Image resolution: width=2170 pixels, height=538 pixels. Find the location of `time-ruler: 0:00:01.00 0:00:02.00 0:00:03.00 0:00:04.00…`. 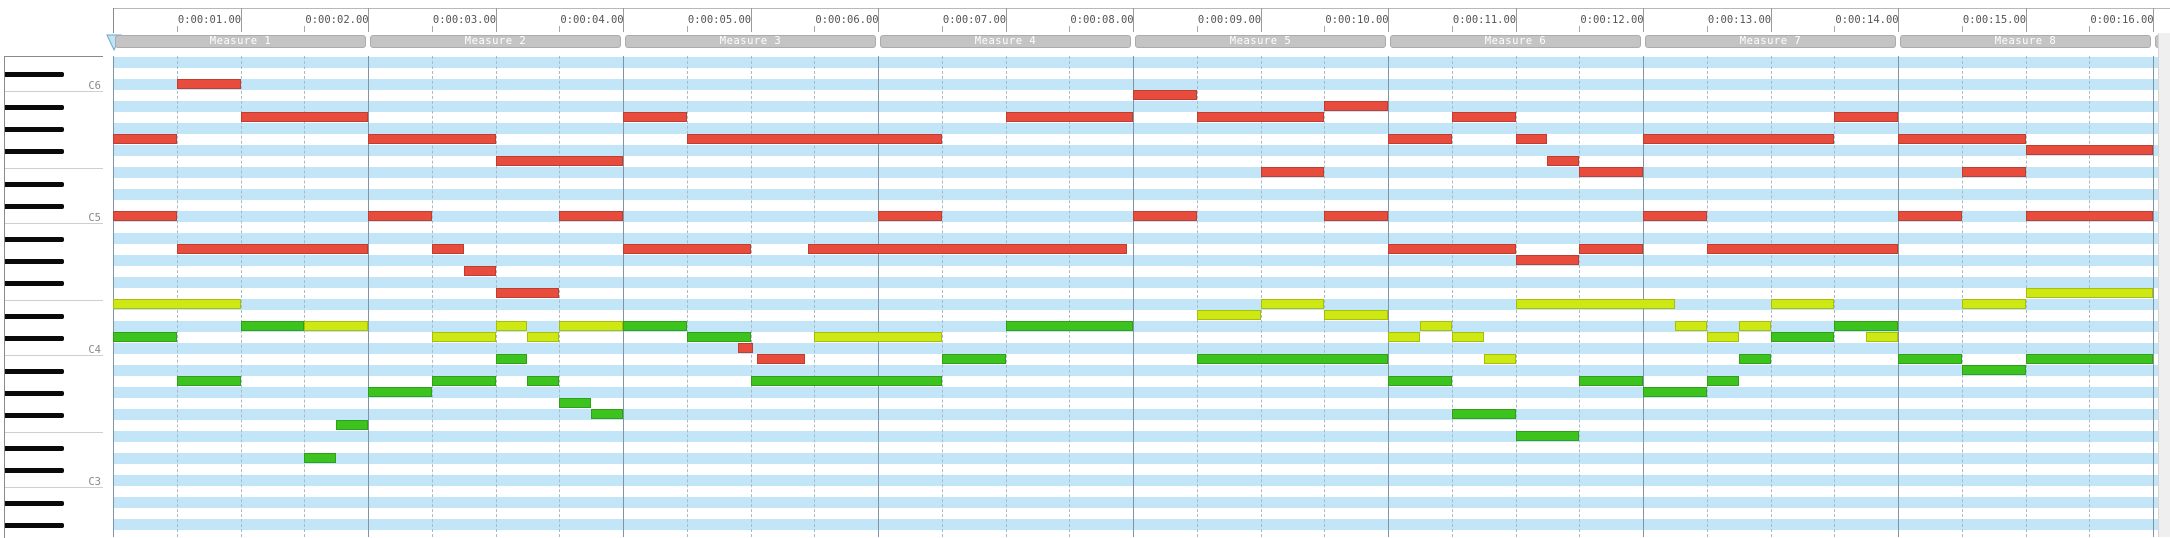

time-ruler: 0:00:01.00 0:00:02.00 0:00:03.00 0:00:04.00… is located at coordinates (1085, 16).